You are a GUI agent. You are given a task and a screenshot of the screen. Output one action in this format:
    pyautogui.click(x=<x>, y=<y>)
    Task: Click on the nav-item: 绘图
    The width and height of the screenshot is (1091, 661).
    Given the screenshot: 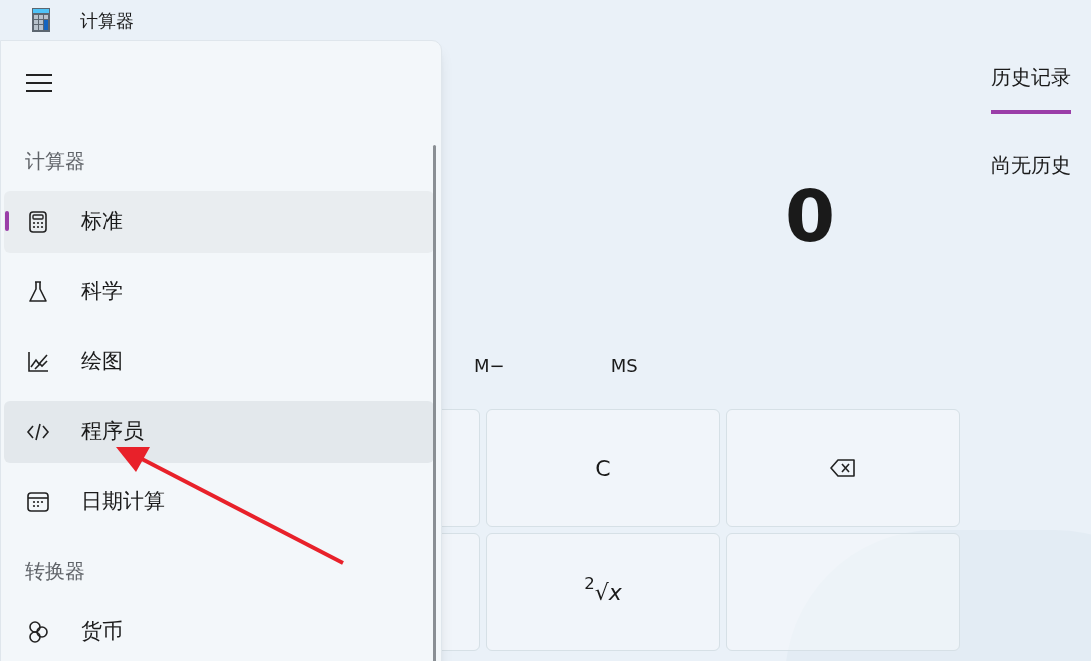 What is the action you would take?
    pyautogui.click(x=219, y=362)
    